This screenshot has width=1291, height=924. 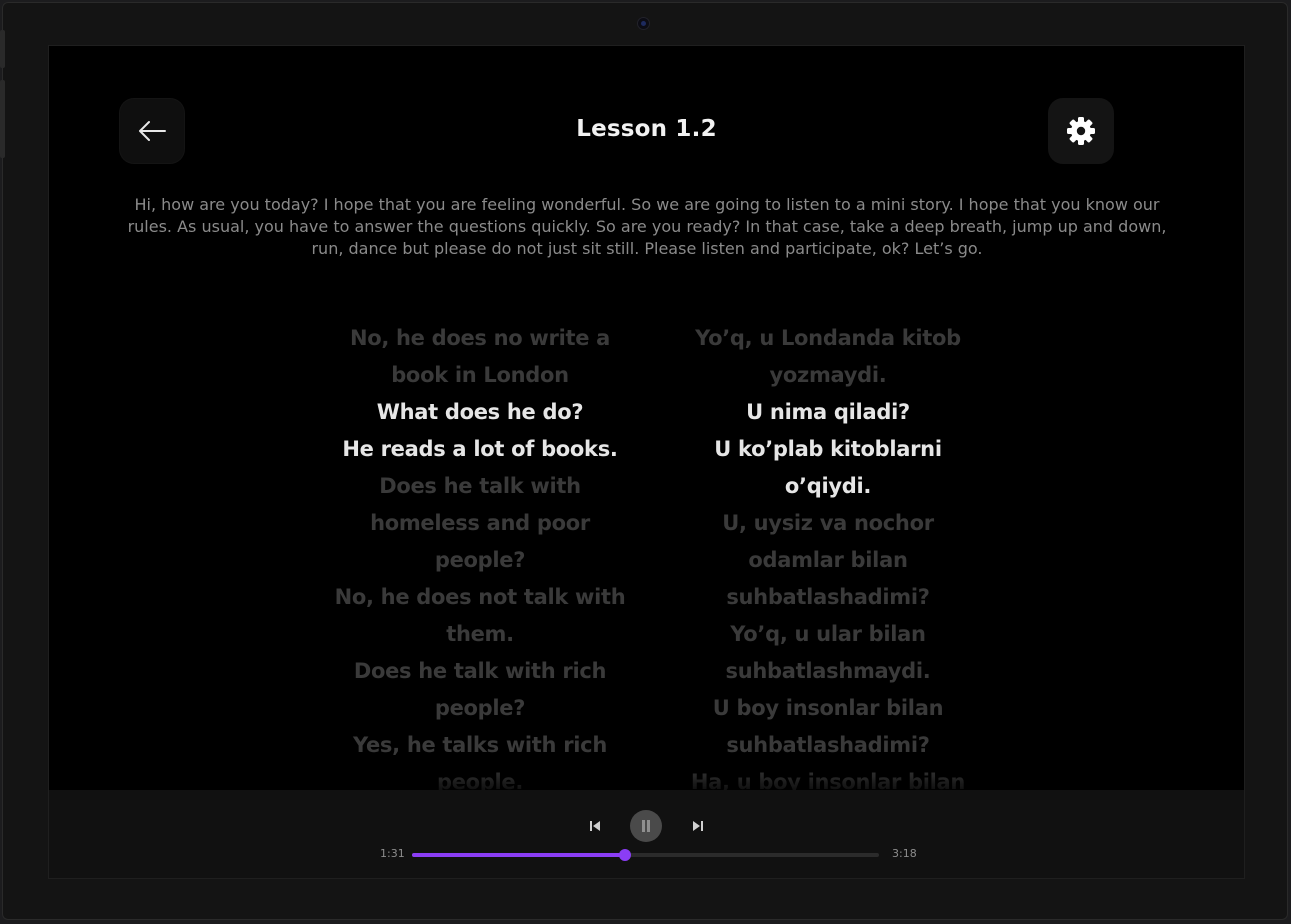 What do you see at coordinates (480, 616) in the screenshot?
I see `english-lyric-line: No, he does not talk with them.` at bounding box center [480, 616].